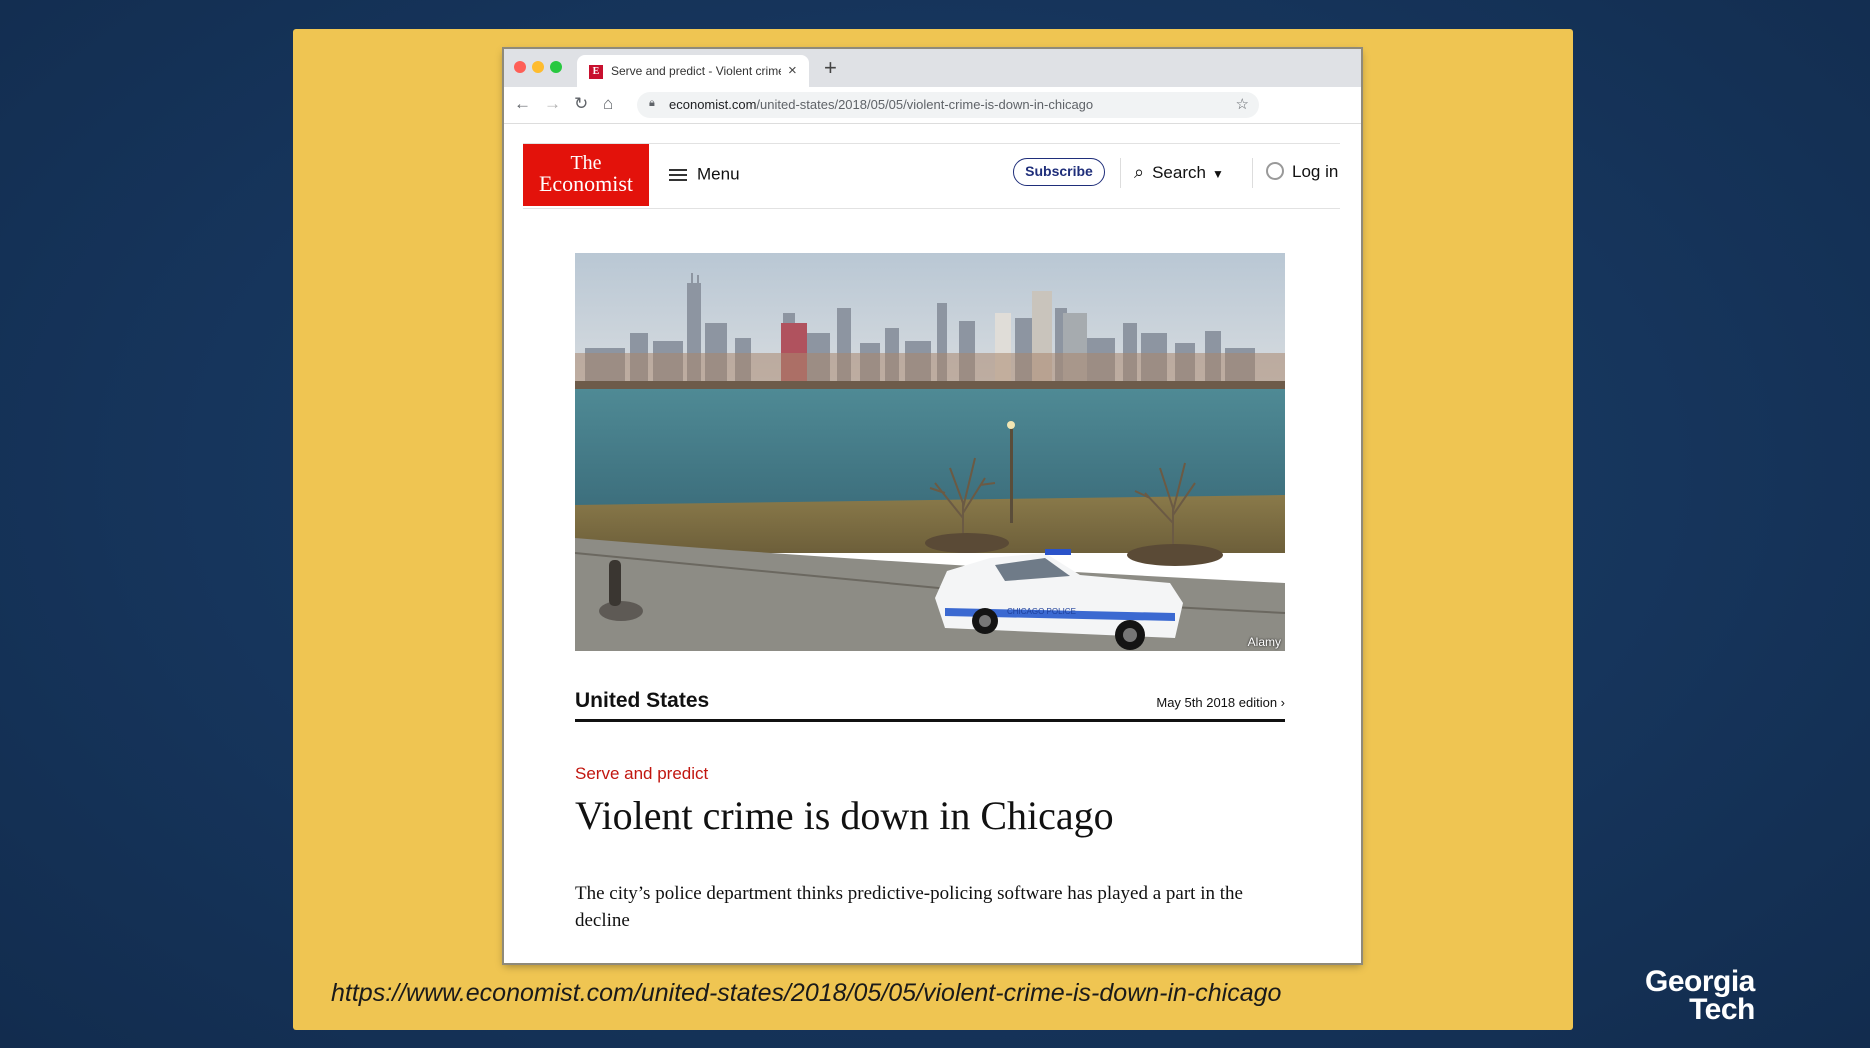 This screenshot has width=1870, height=1048. Describe the element at coordinates (844, 815) in the screenshot. I see `article-headline: Violent crime is down in Chicago` at that location.